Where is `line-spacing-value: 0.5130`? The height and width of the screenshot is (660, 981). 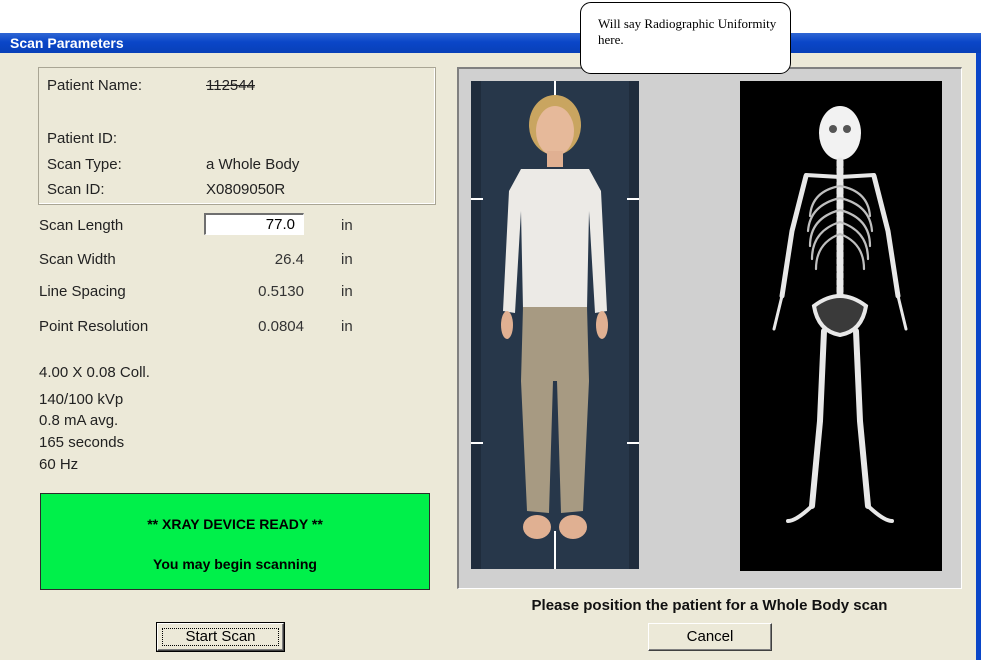
line-spacing-value: 0.5130 is located at coordinates (281, 291).